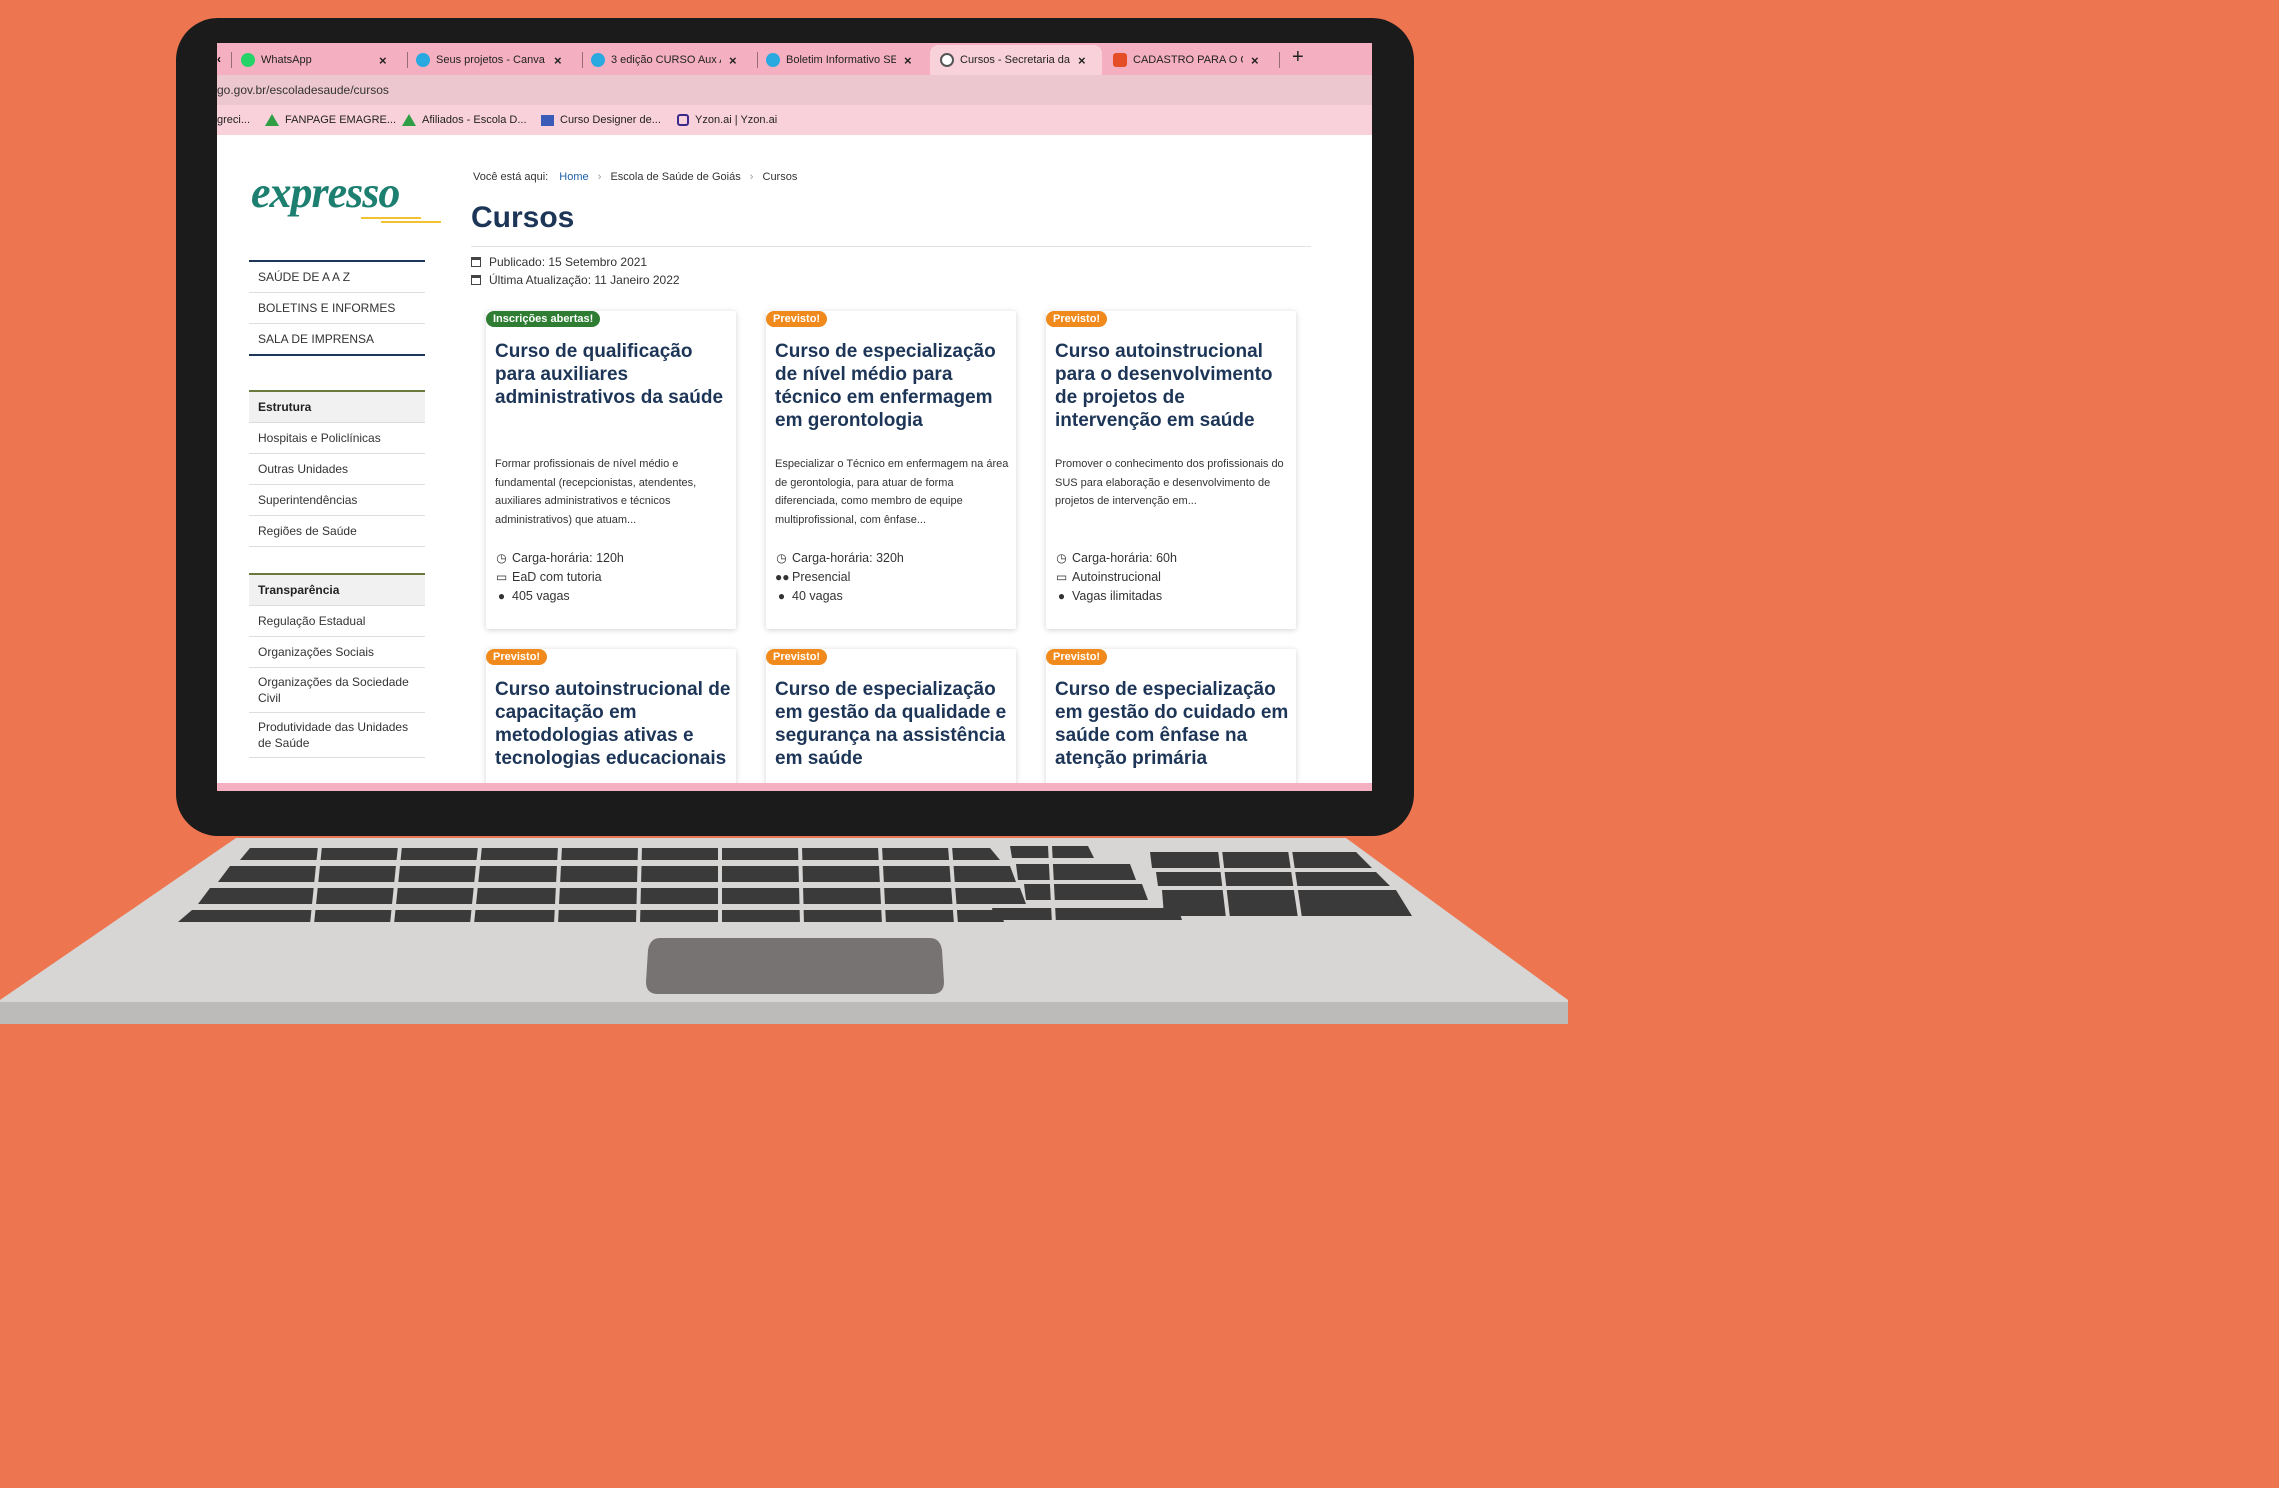 Image resolution: width=2279 pixels, height=1488 pixels. I want to click on laptop-base, so click(784, 931).